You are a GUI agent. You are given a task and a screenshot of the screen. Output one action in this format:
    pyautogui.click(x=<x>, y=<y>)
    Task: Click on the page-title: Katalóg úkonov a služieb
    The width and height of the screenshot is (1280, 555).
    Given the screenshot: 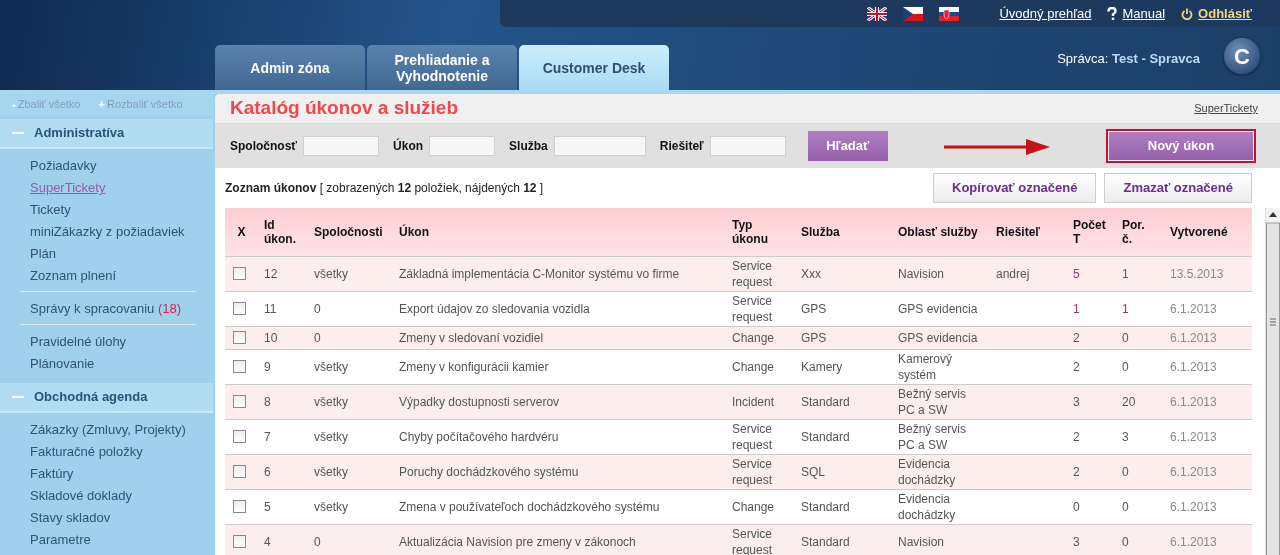 What is the action you would take?
    pyautogui.click(x=344, y=108)
    